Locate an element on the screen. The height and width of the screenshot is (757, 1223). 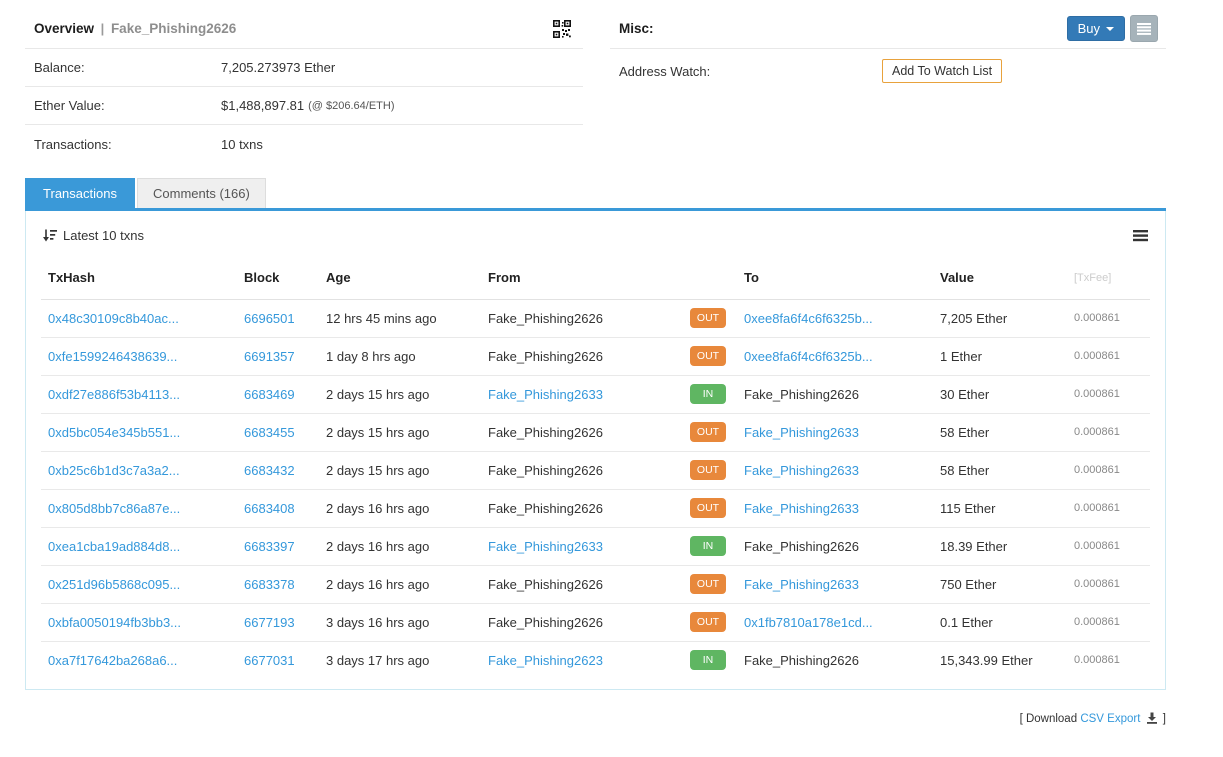
address-name: Fake_Phishing2626 is located at coordinates (173, 28).